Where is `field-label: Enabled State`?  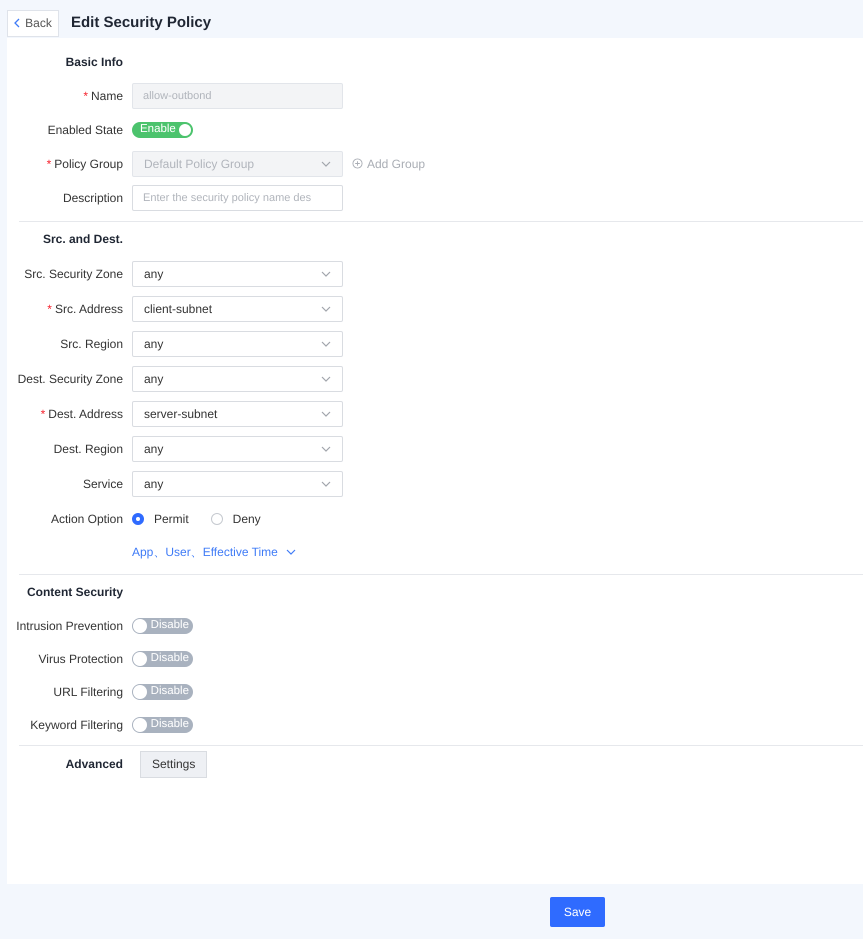 field-label: Enabled State is located at coordinates (85, 130).